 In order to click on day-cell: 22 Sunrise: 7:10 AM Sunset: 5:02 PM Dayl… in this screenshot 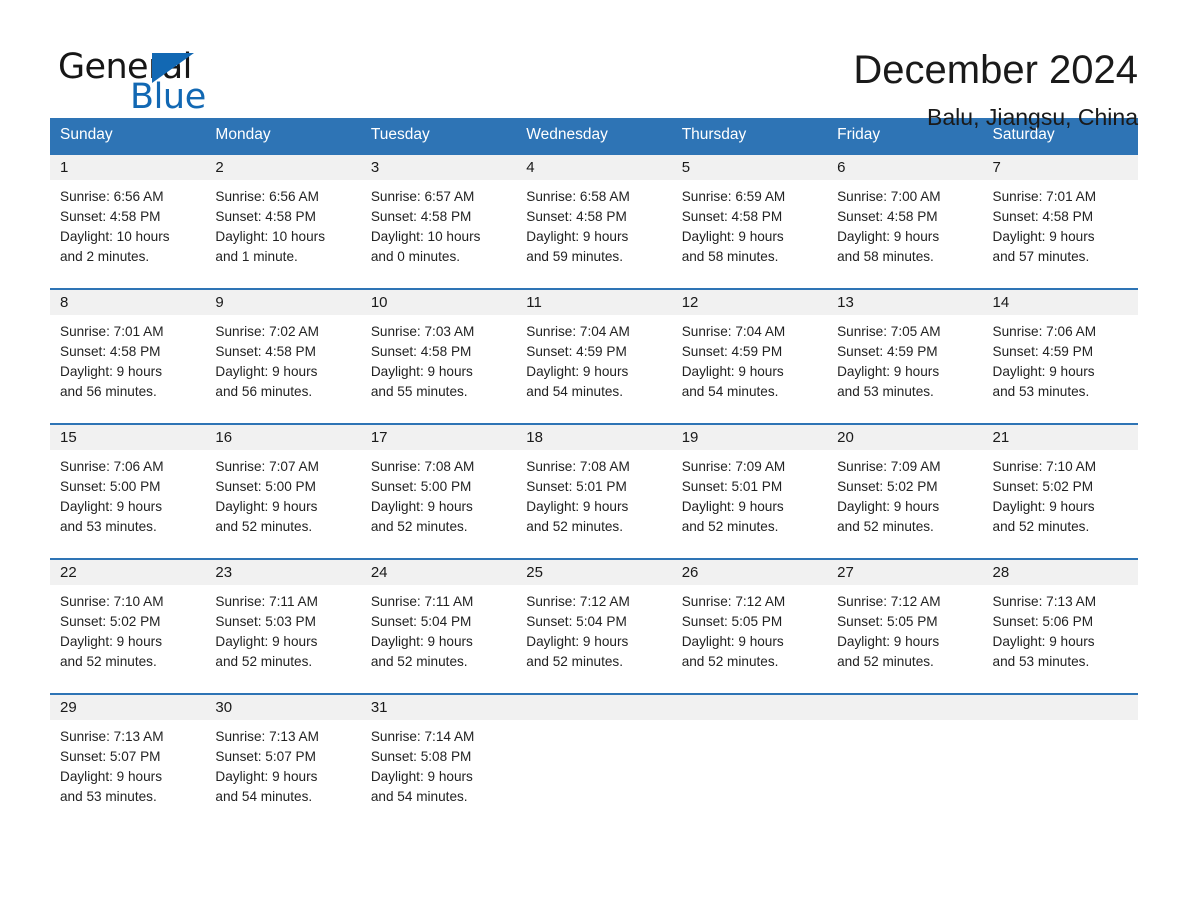, I will do `click(128, 626)`.